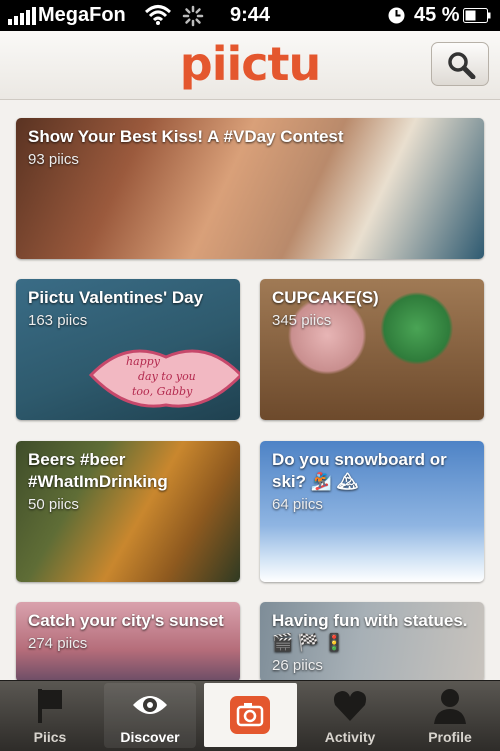  I want to click on piics-flag-icon, so click(50, 706).